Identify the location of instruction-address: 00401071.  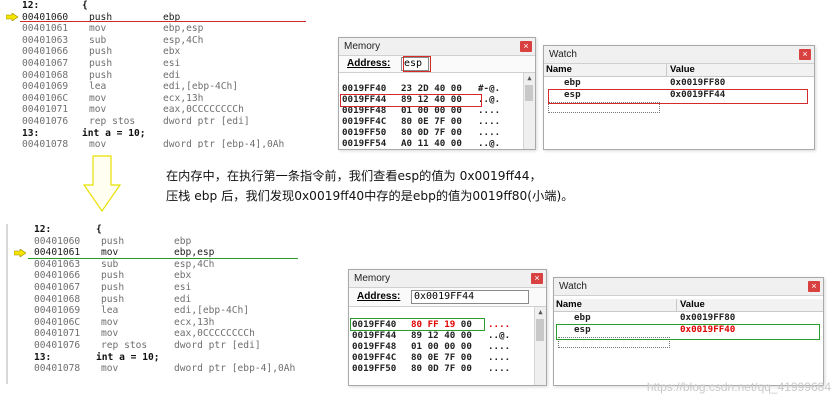
(57, 334).